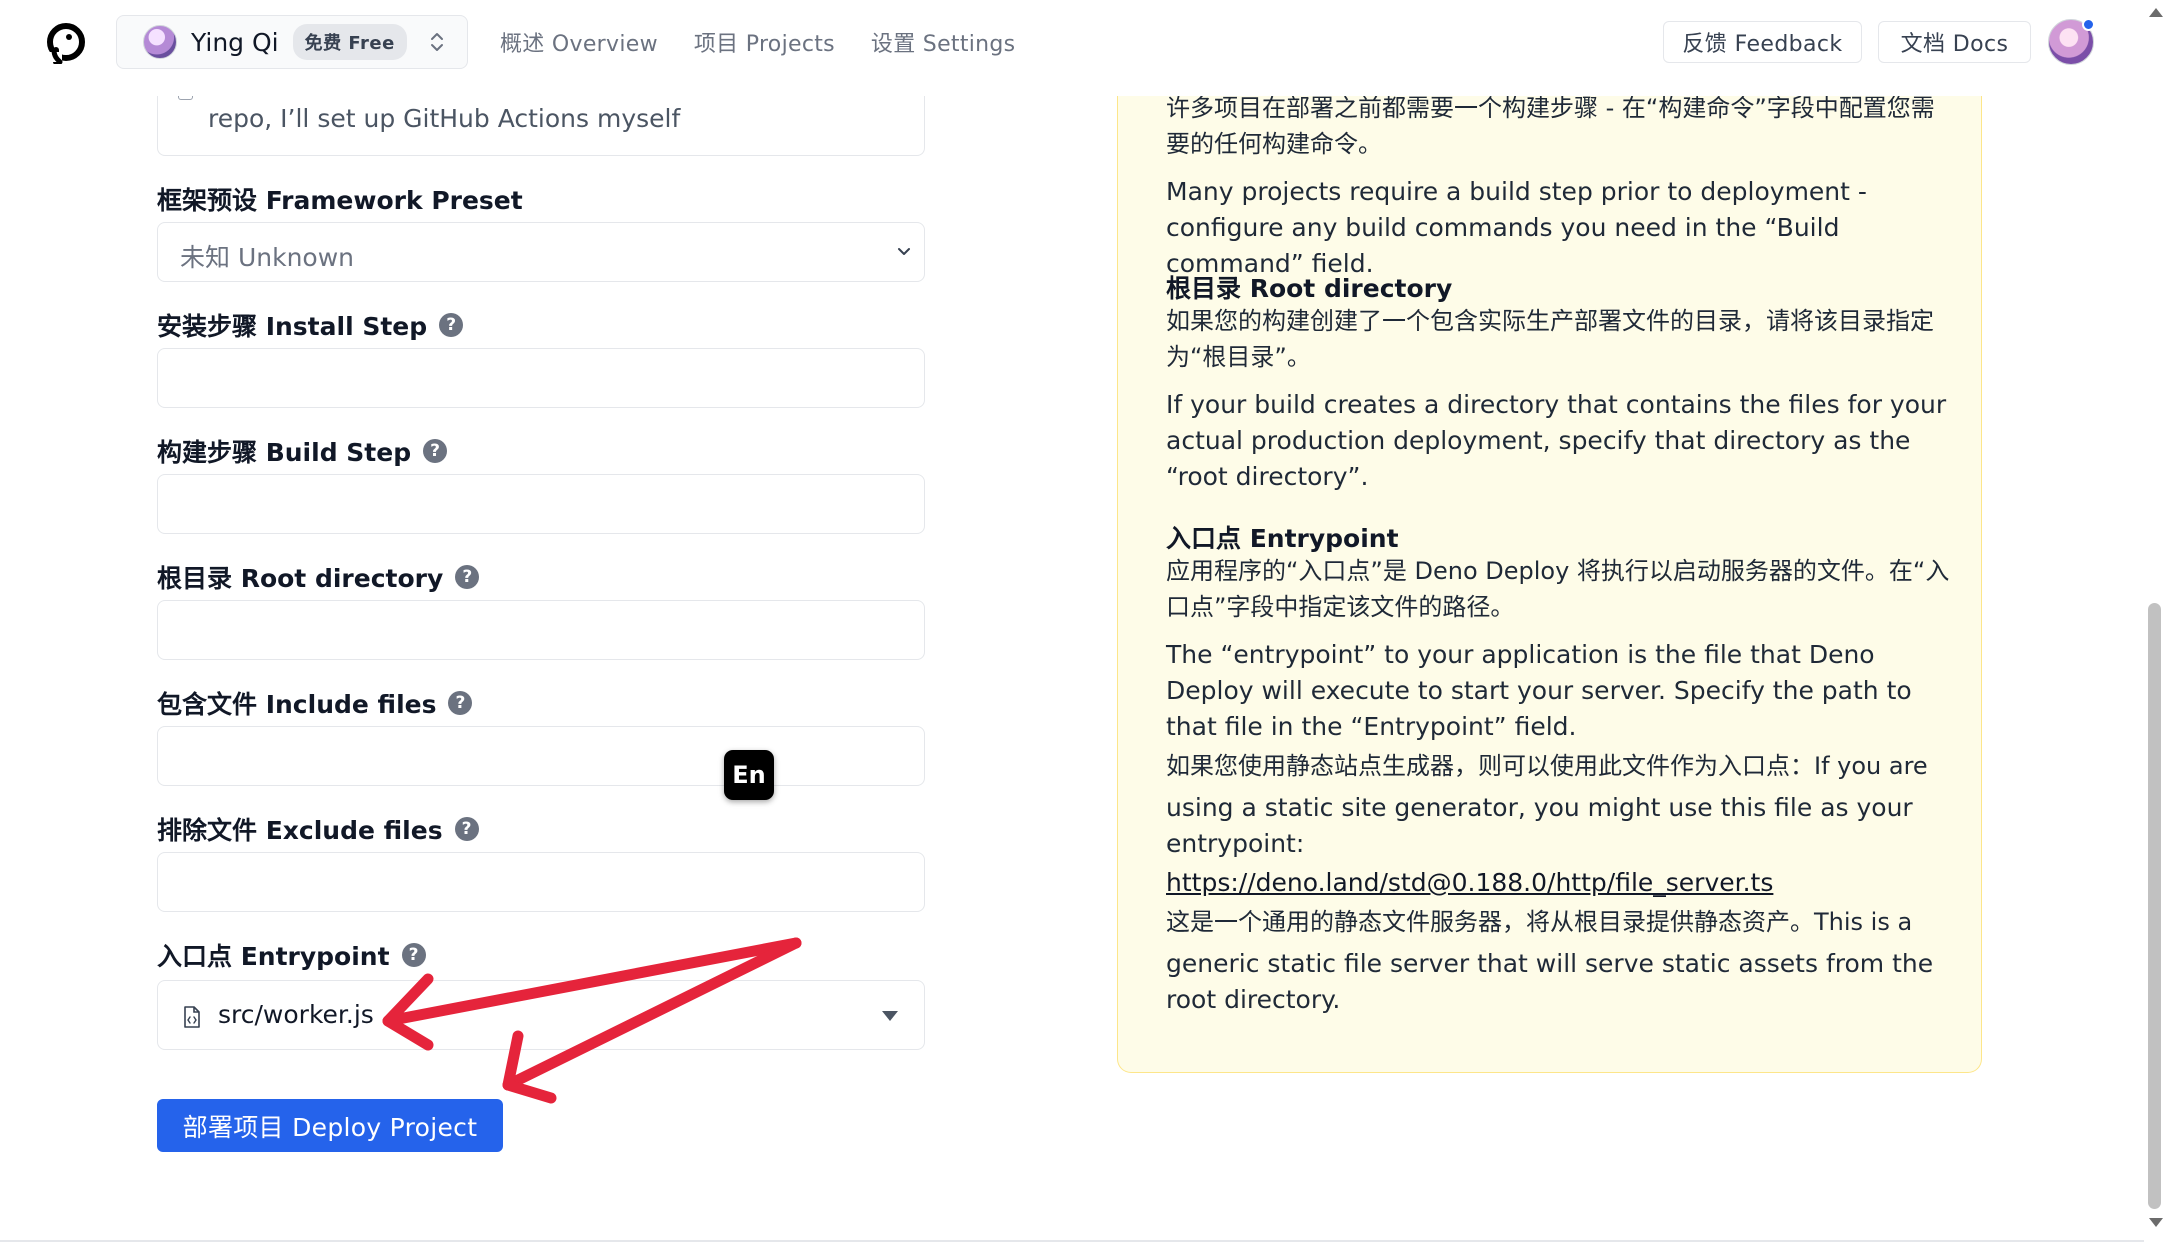  Describe the element at coordinates (66, 42) in the screenshot. I see `deno-logo-icon` at that location.